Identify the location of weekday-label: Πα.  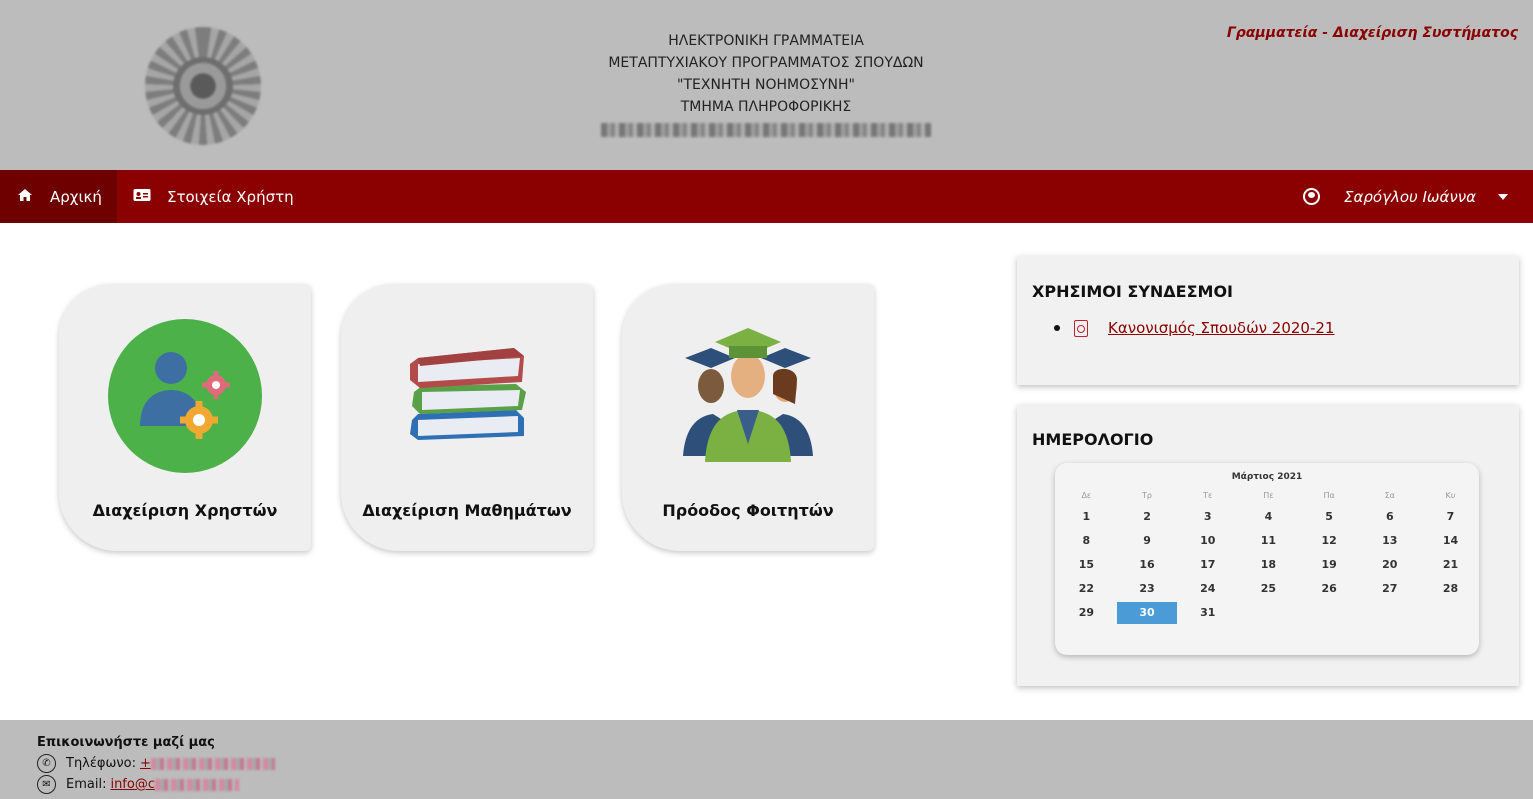
(1329, 495).